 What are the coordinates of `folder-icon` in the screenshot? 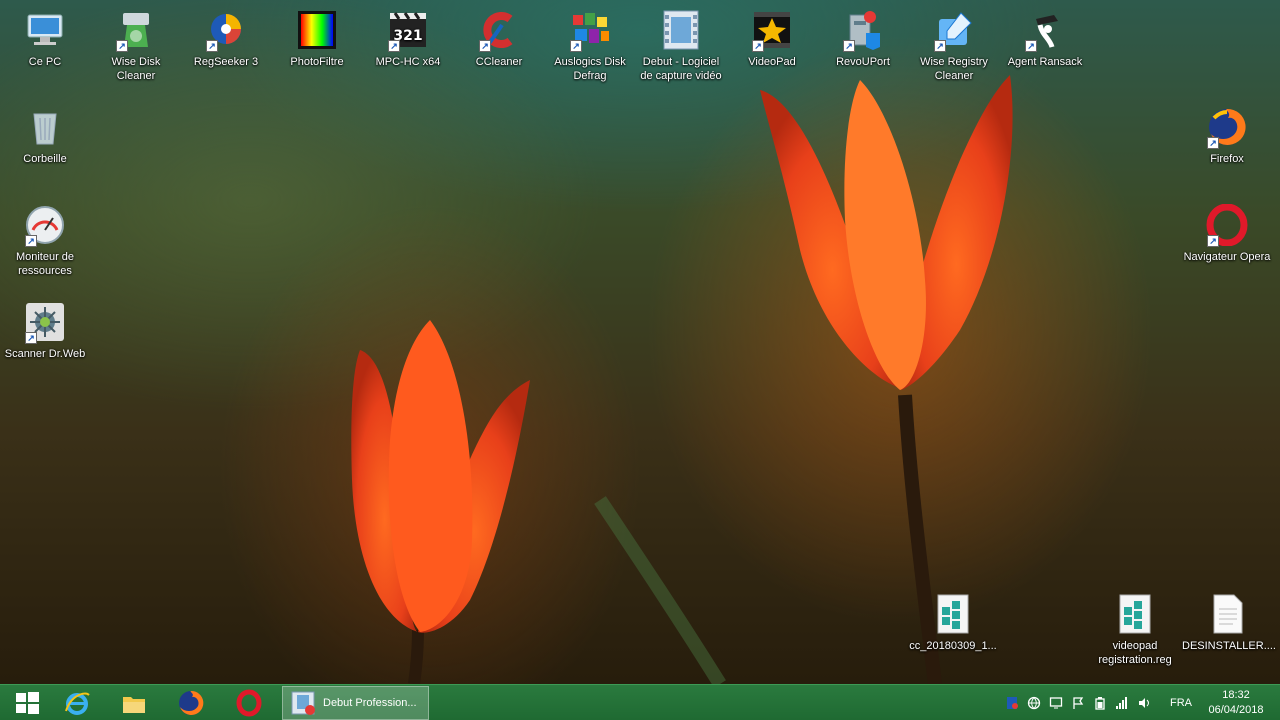 It's located at (134, 705).